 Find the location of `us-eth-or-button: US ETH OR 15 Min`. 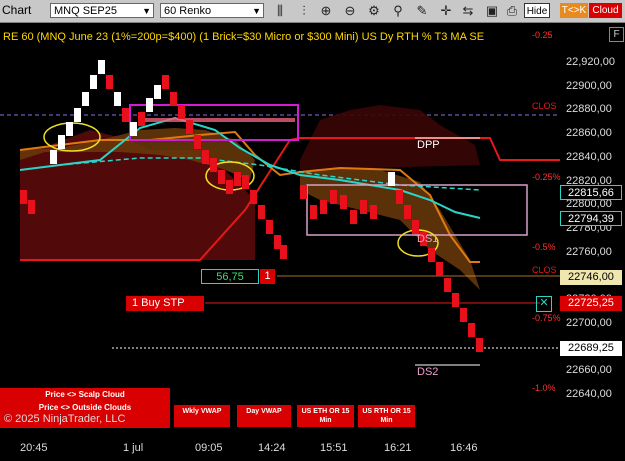

us-eth-or-button: US ETH OR 15 Min is located at coordinates (325, 416).